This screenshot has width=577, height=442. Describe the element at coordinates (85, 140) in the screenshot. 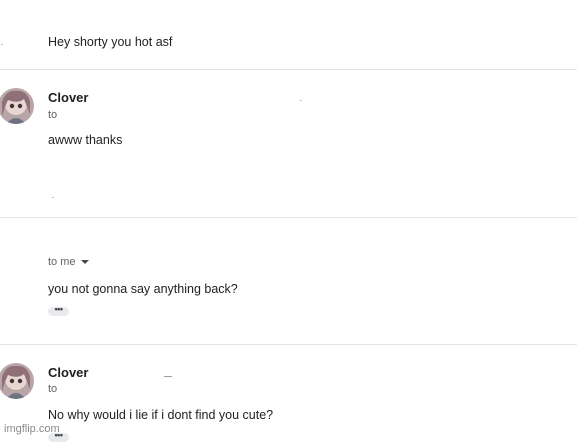

I see `message-body: awww thanks` at that location.